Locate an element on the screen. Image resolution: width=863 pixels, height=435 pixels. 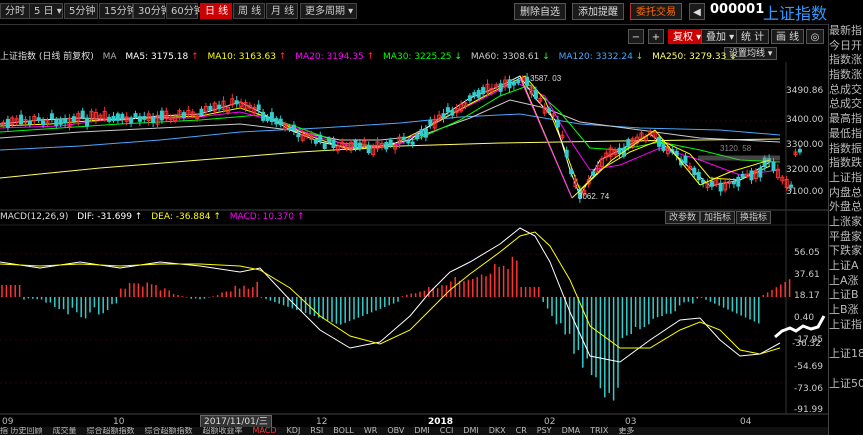
x-axis-label: 02 is located at coordinates (550, 422).